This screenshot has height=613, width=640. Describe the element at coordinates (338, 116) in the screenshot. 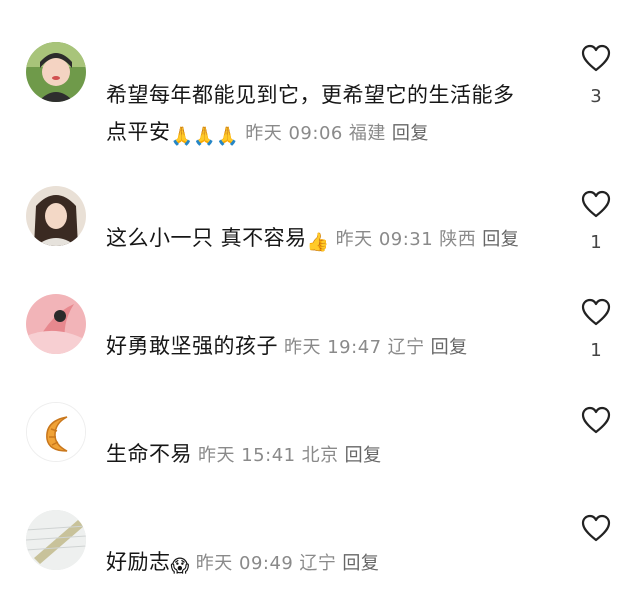

I see `comment-text: 希望每年都能见到它，更希望它的生活能多 点平安🙏🙏🙏 昨天 09:06 福建 回复` at that location.